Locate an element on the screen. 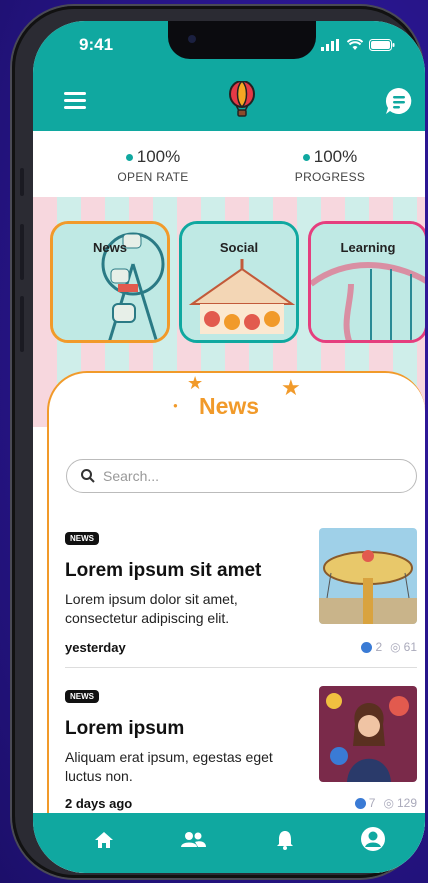 The image size is (428, 883). stat-label: PROGRESS is located at coordinates (330, 177).